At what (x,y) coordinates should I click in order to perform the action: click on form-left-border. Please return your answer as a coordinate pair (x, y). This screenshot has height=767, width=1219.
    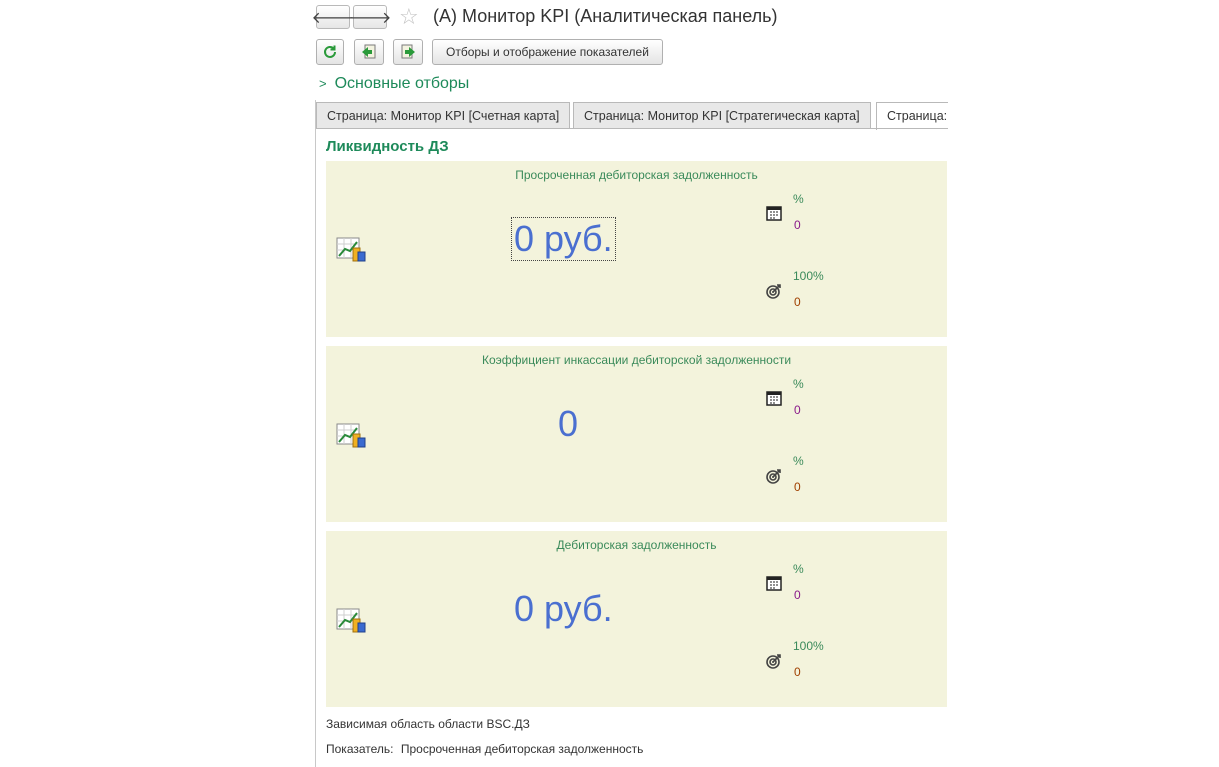
    Looking at the image, I should click on (315, 433).